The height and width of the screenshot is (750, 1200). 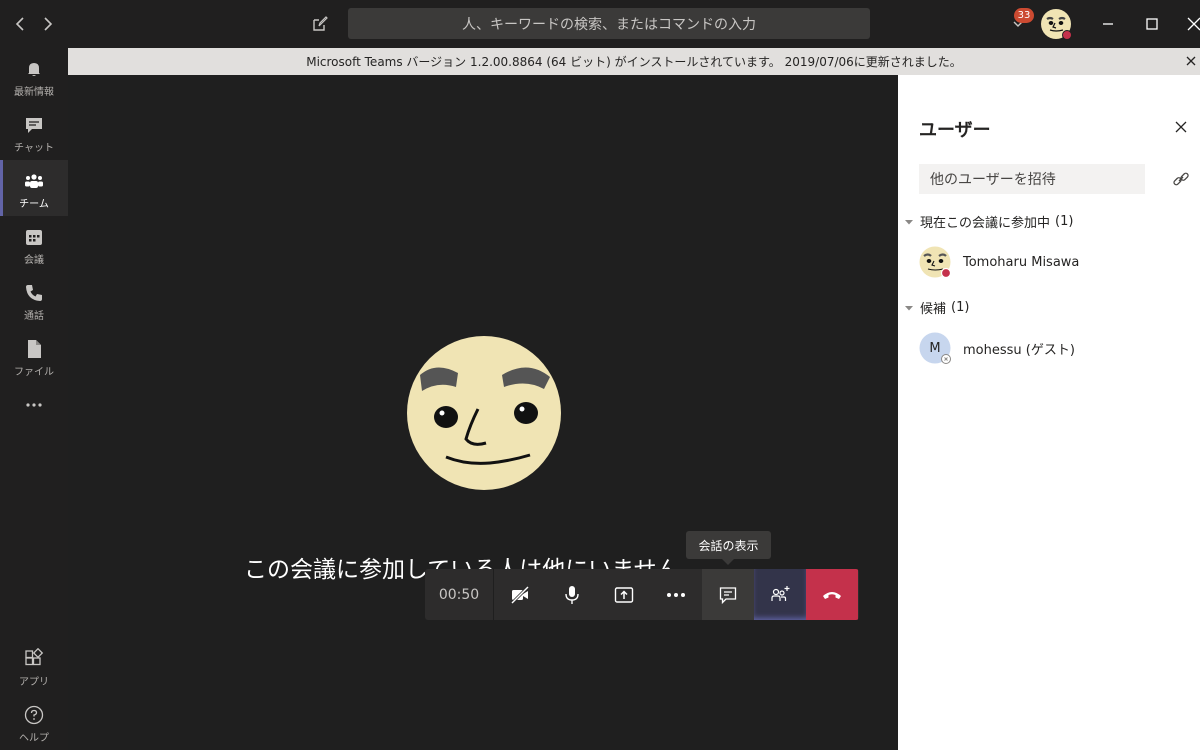 I want to click on suggested-person-row: M mohessu (ゲスト), so click(x=997, y=348).